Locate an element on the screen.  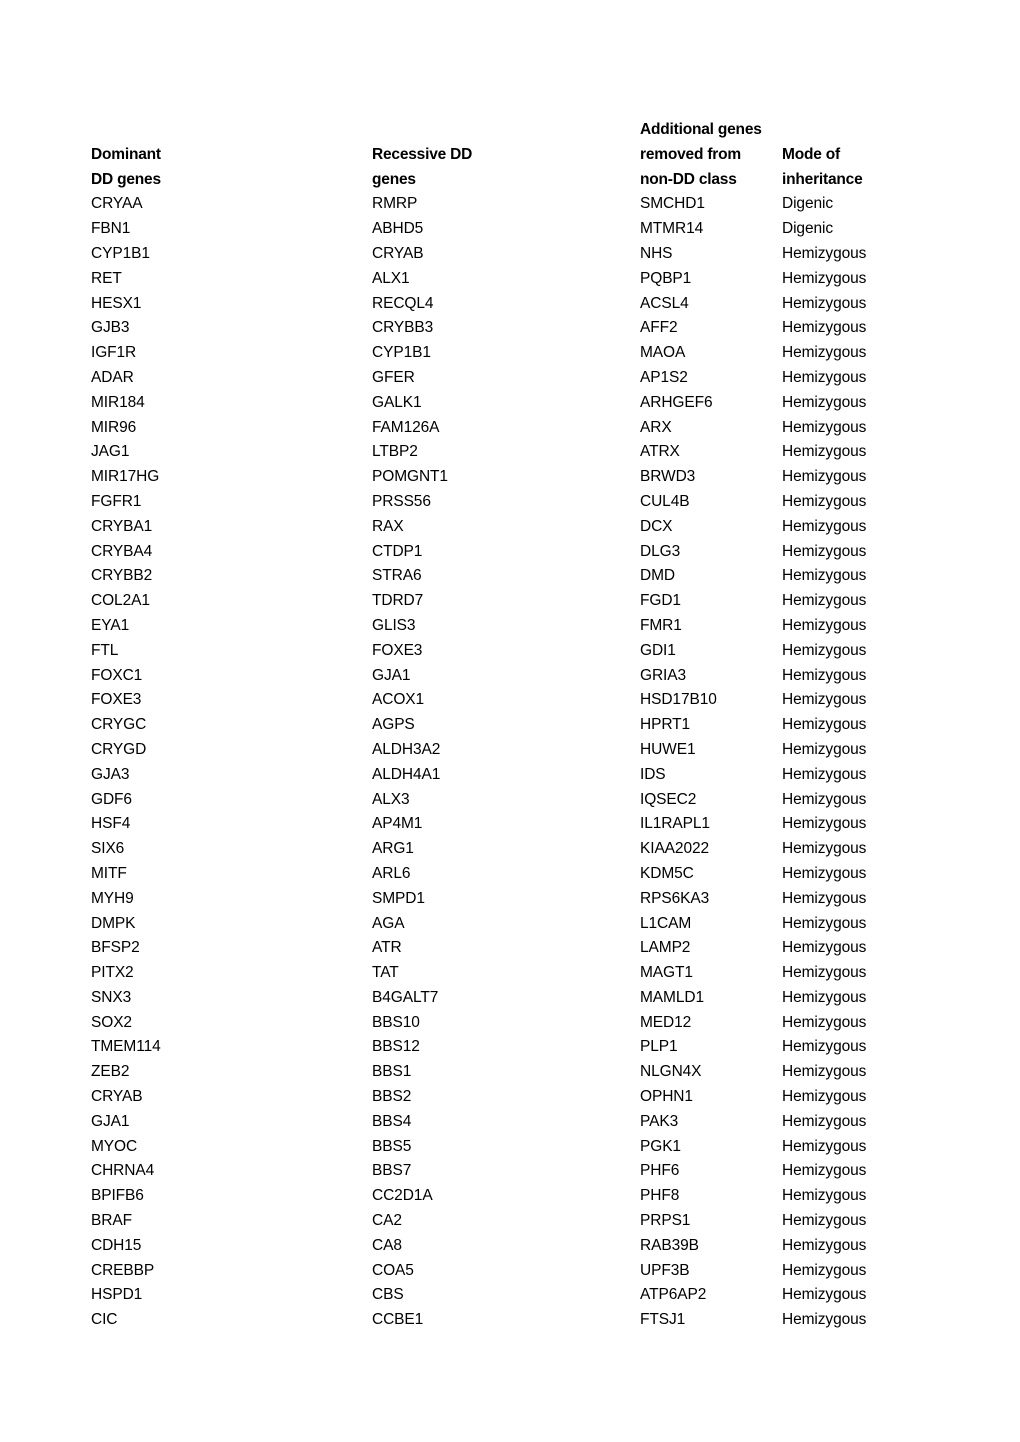
dominant-gene-cell: BFSP2 is located at coordinates (115, 948).